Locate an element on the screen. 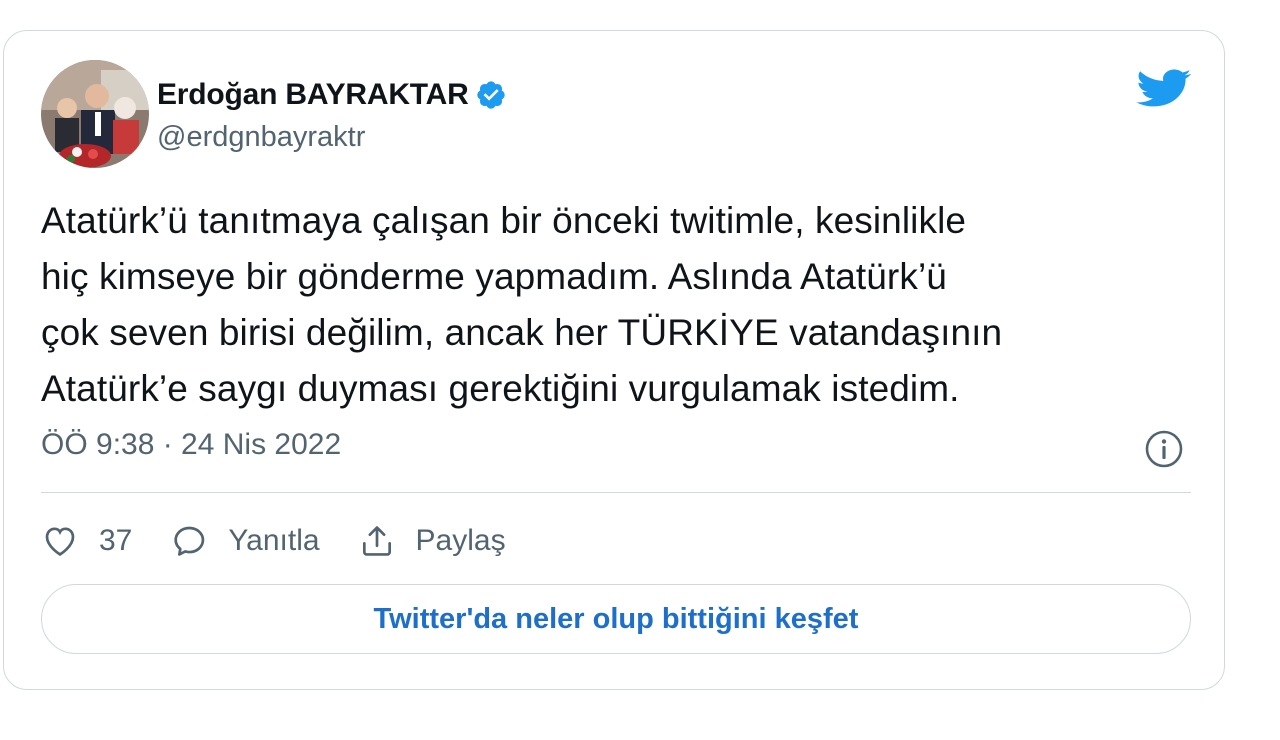  tweet-actions: 37 Yanıtla Paylaş is located at coordinates (292, 541).